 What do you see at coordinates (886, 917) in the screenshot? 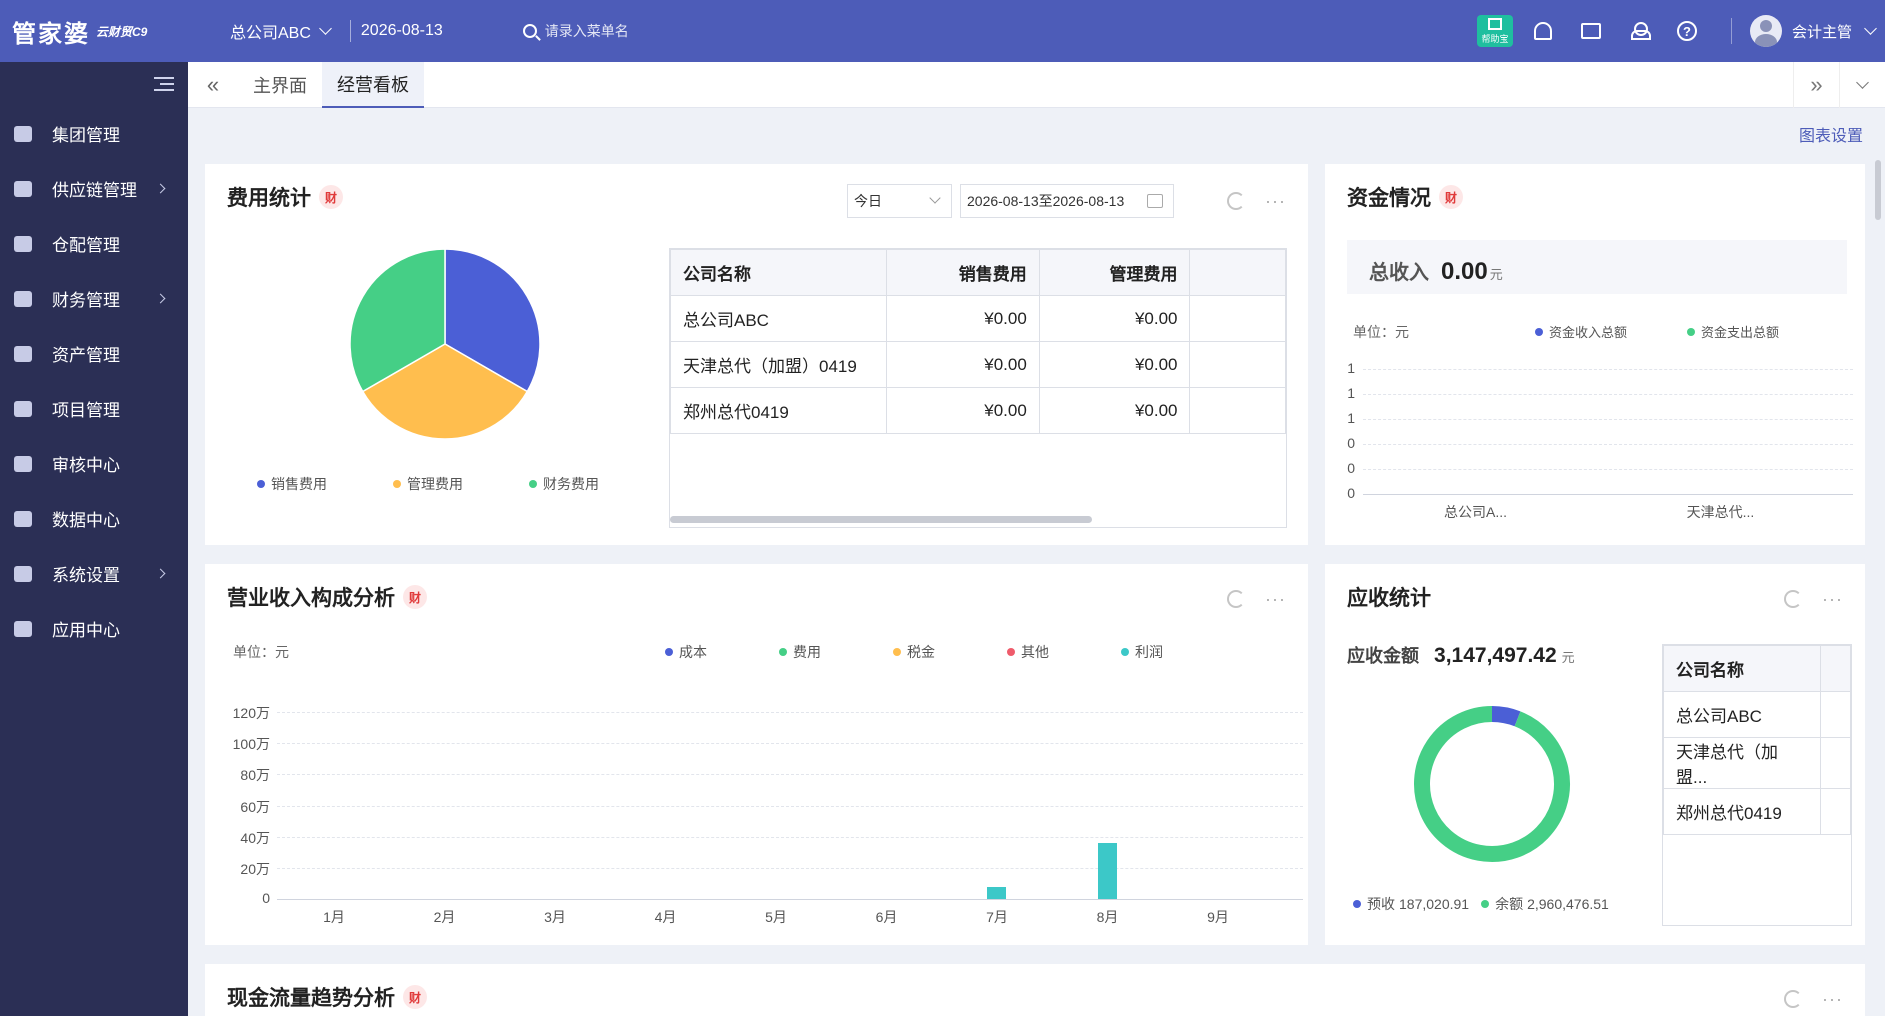
I see `x-tick-label: 6月` at bounding box center [886, 917].